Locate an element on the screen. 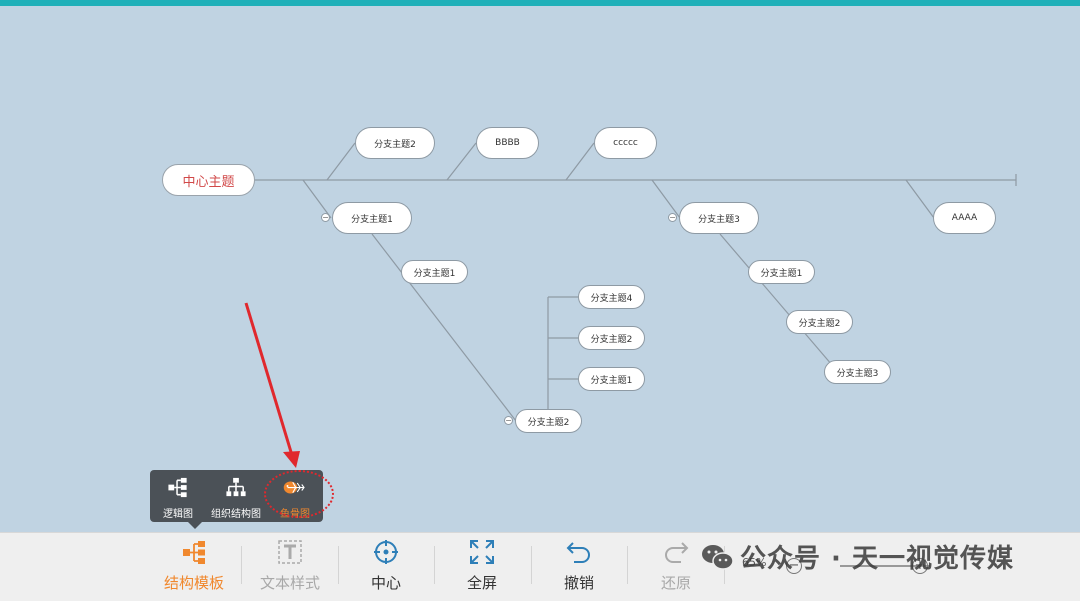  topic-branch-1: 分支主题1 is located at coordinates (372, 218).